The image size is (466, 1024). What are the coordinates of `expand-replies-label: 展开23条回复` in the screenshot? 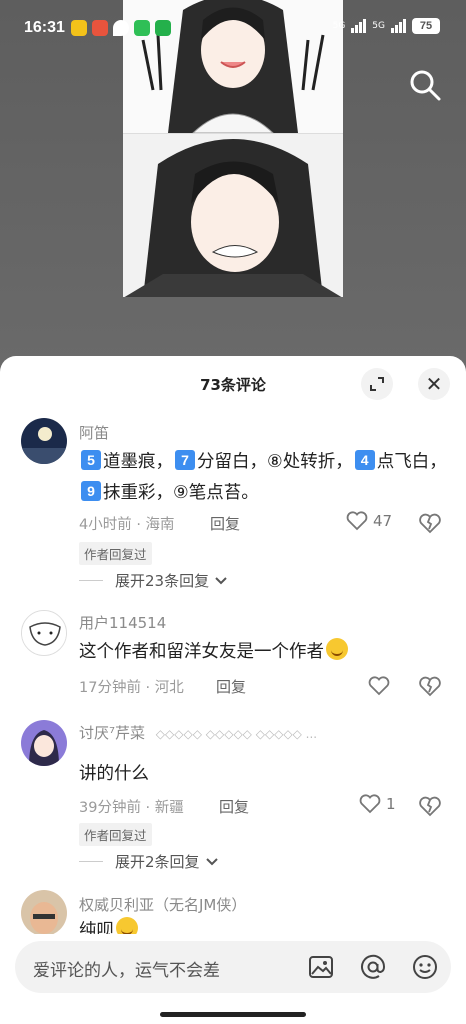 It's located at (162, 581).